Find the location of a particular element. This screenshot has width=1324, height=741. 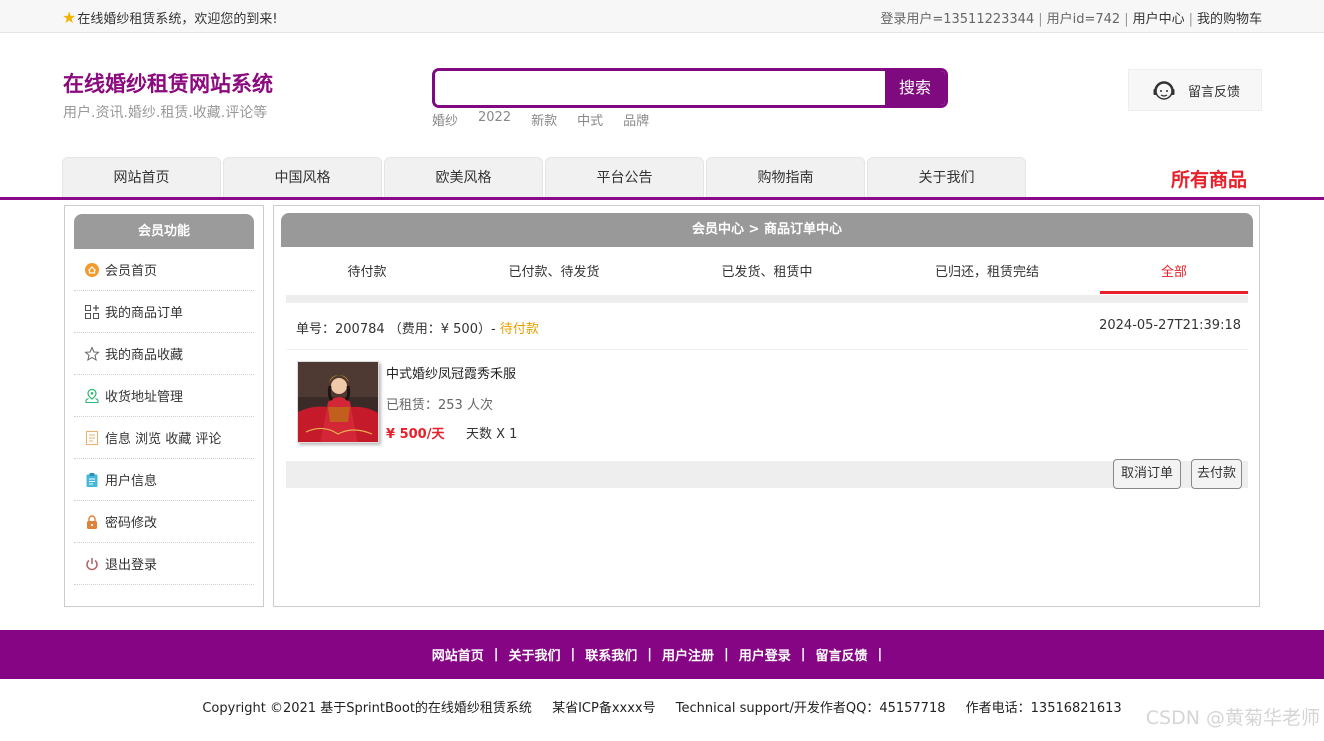

sidebar-item-label: 我的商品订单 is located at coordinates (144, 313).